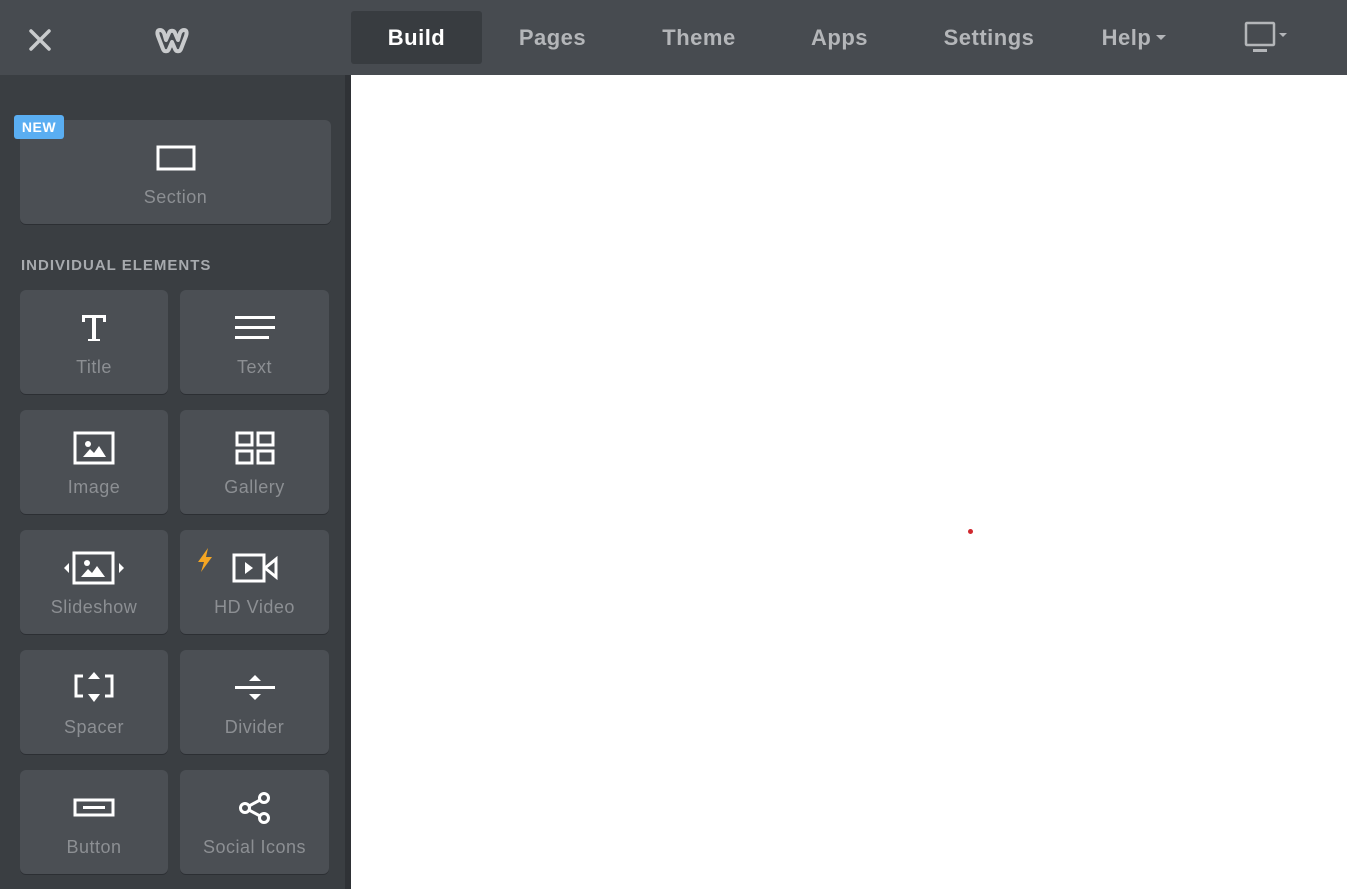  I want to click on spacer-icon, so click(94, 688).